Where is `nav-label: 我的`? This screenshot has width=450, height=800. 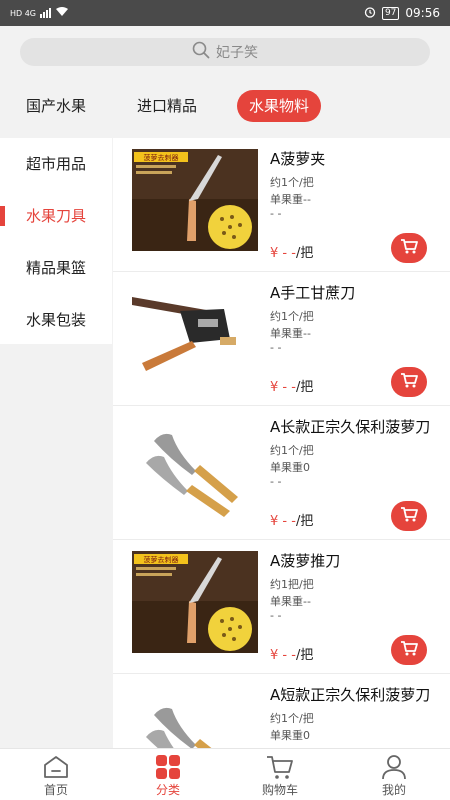
nav-label: 我的 is located at coordinates (393, 790).